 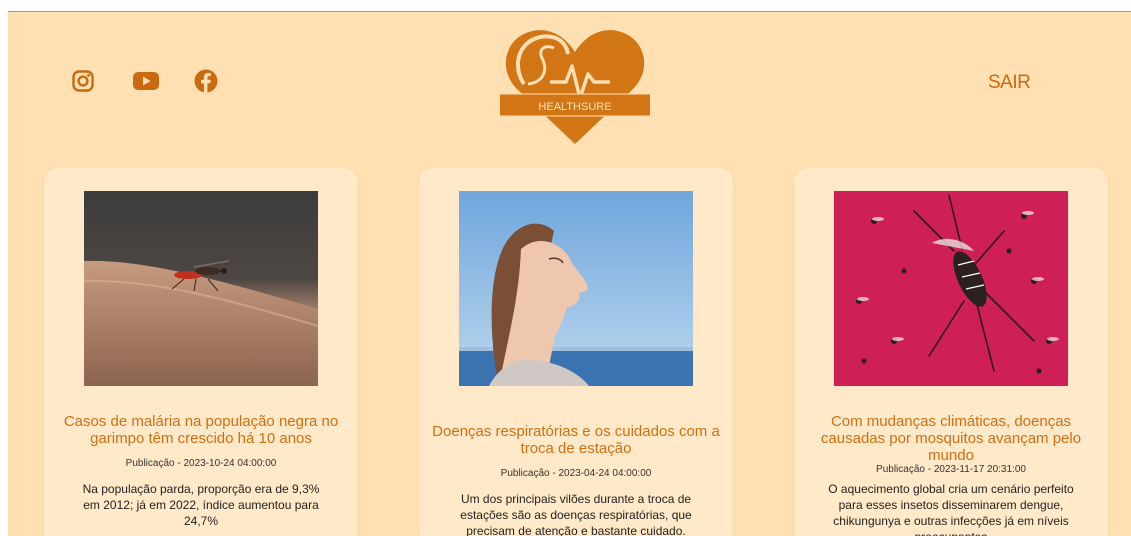 What do you see at coordinates (201, 463) in the screenshot?
I see `article-date: Publicação - 2023-10-24 04:00:00` at bounding box center [201, 463].